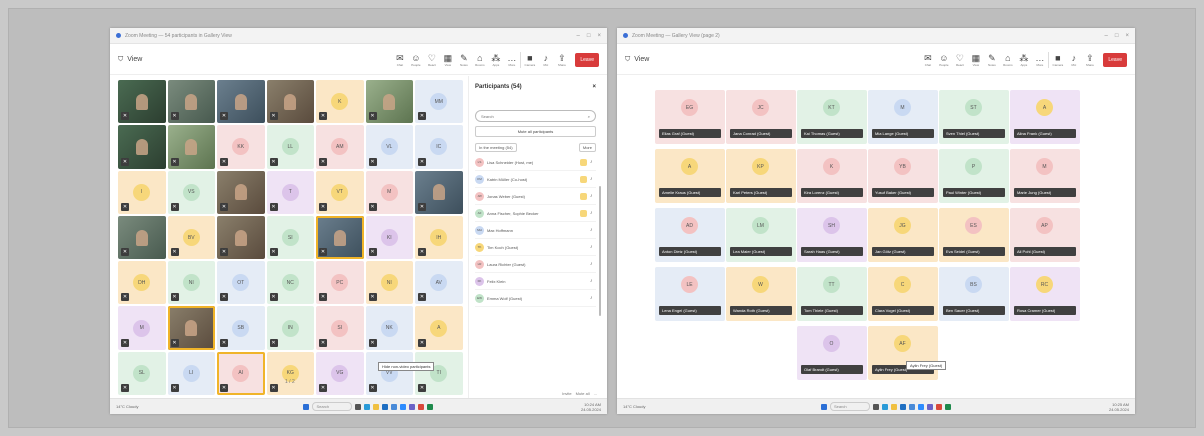 This screenshot has width=1204, height=436. What do you see at coordinates (431, 60) in the screenshot?
I see `toolbar-react-button: ♡ React` at bounding box center [431, 60].